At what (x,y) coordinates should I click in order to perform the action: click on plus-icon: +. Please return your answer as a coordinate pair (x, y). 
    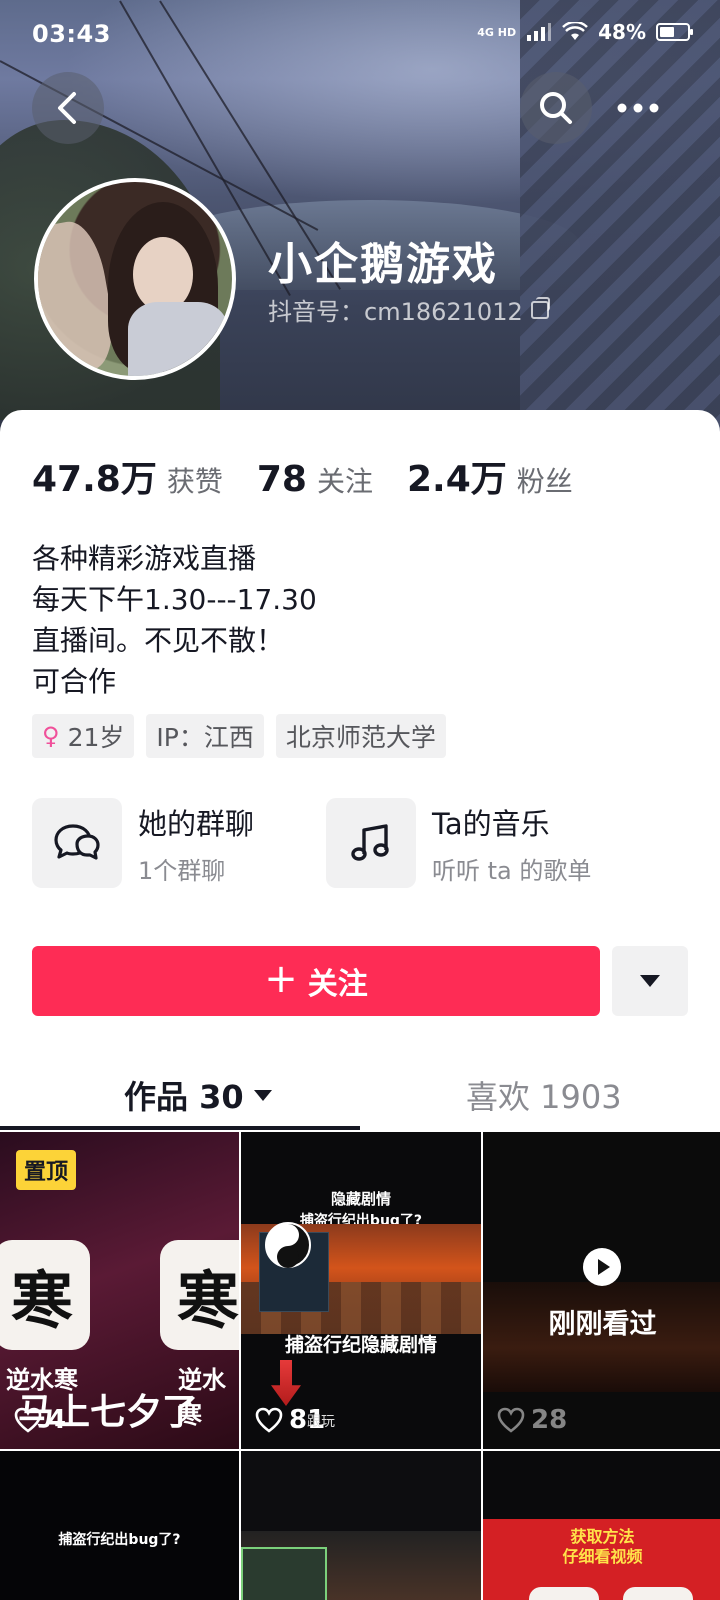
    Looking at the image, I should click on (281, 979).